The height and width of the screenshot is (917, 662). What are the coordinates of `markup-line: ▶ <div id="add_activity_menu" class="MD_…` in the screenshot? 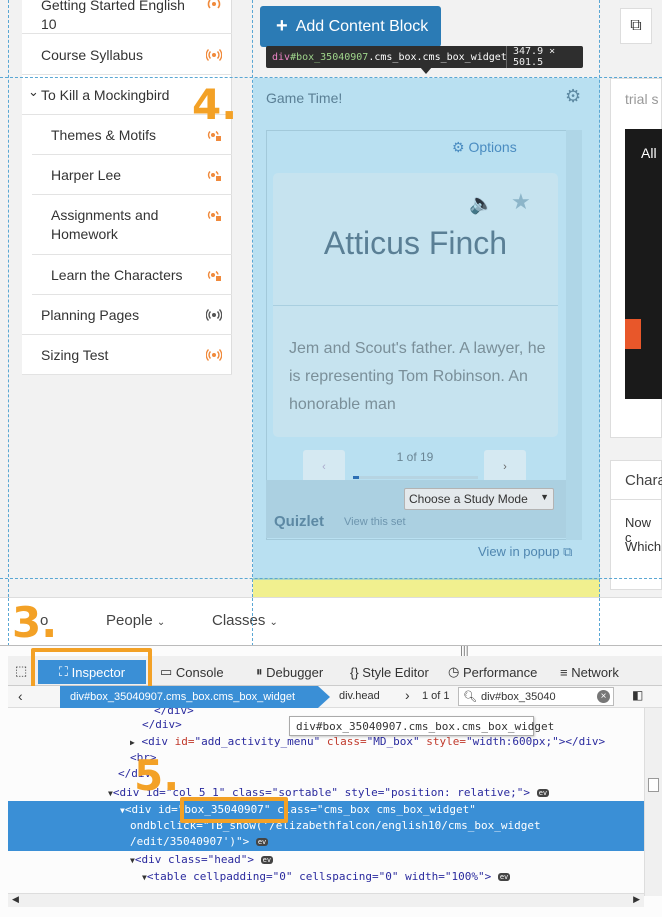 It's located at (387, 743).